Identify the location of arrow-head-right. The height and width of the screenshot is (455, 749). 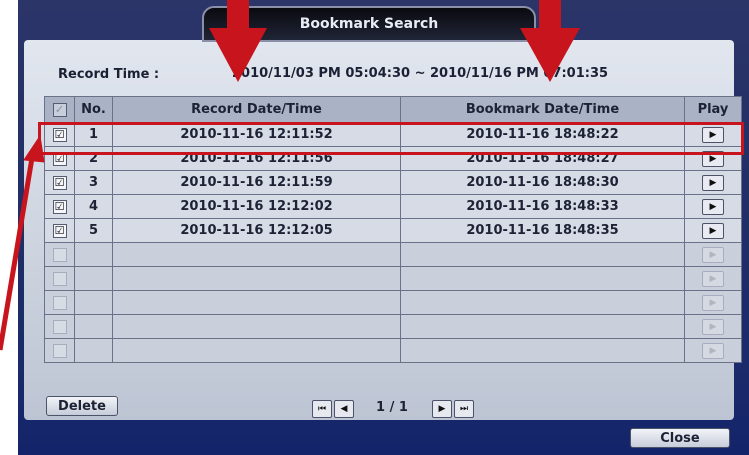
(550, 55).